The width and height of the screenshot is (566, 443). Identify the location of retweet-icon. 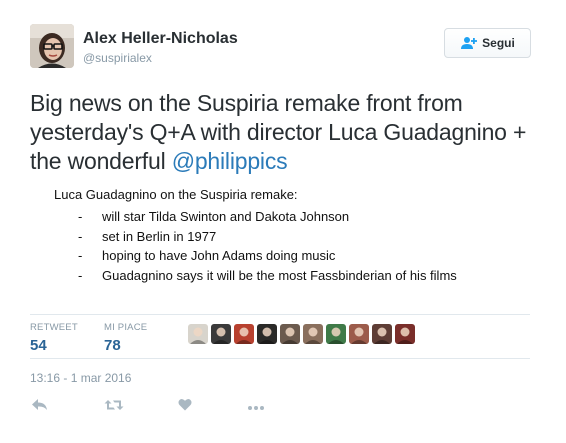
(114, 407).